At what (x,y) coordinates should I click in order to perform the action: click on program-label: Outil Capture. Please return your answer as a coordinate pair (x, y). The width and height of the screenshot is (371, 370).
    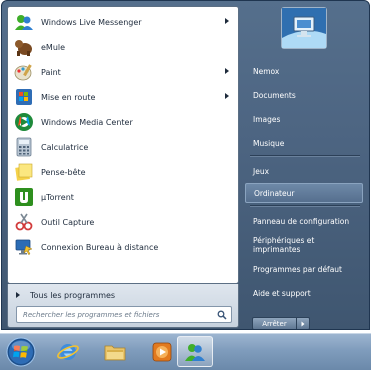
    Looking at the image, I should click on (68, 222).